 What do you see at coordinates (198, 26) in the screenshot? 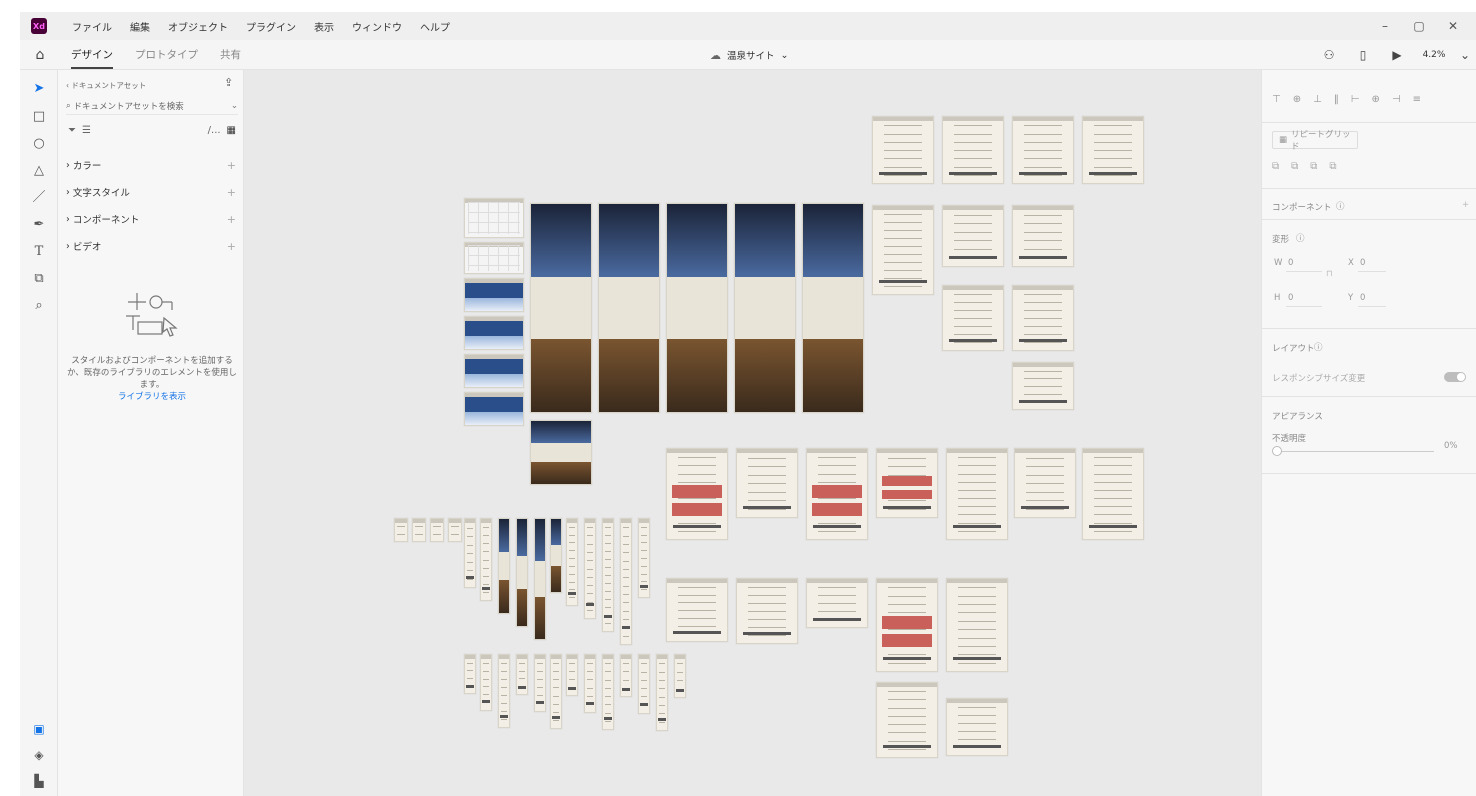
I see `menu-object: オブジェクト` at bounding box center [198, 26].